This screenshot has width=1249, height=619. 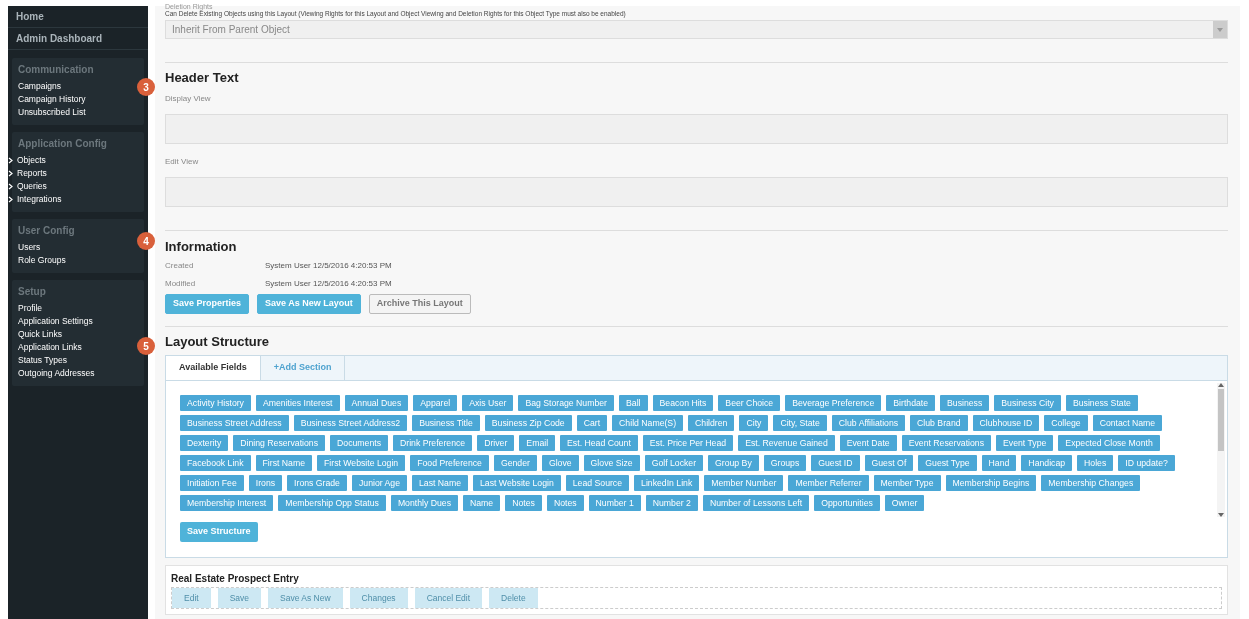 What do you see at coordinates (350, 423) in the screenshot?
I see `field-chip: Business Street Address2` at bounding box center [350, 423].